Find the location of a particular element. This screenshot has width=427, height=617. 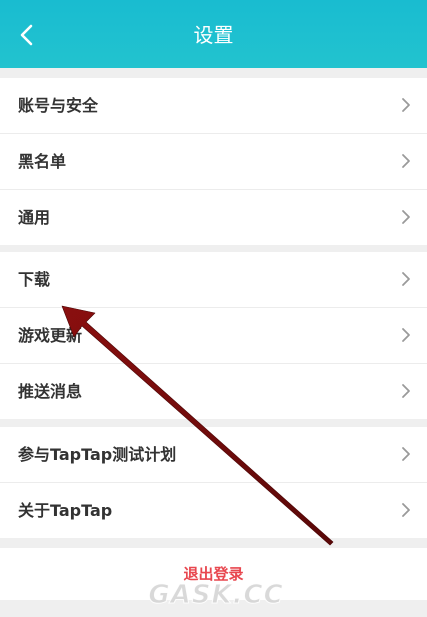

app-header: 设置 is located at coordinates (213, 34).